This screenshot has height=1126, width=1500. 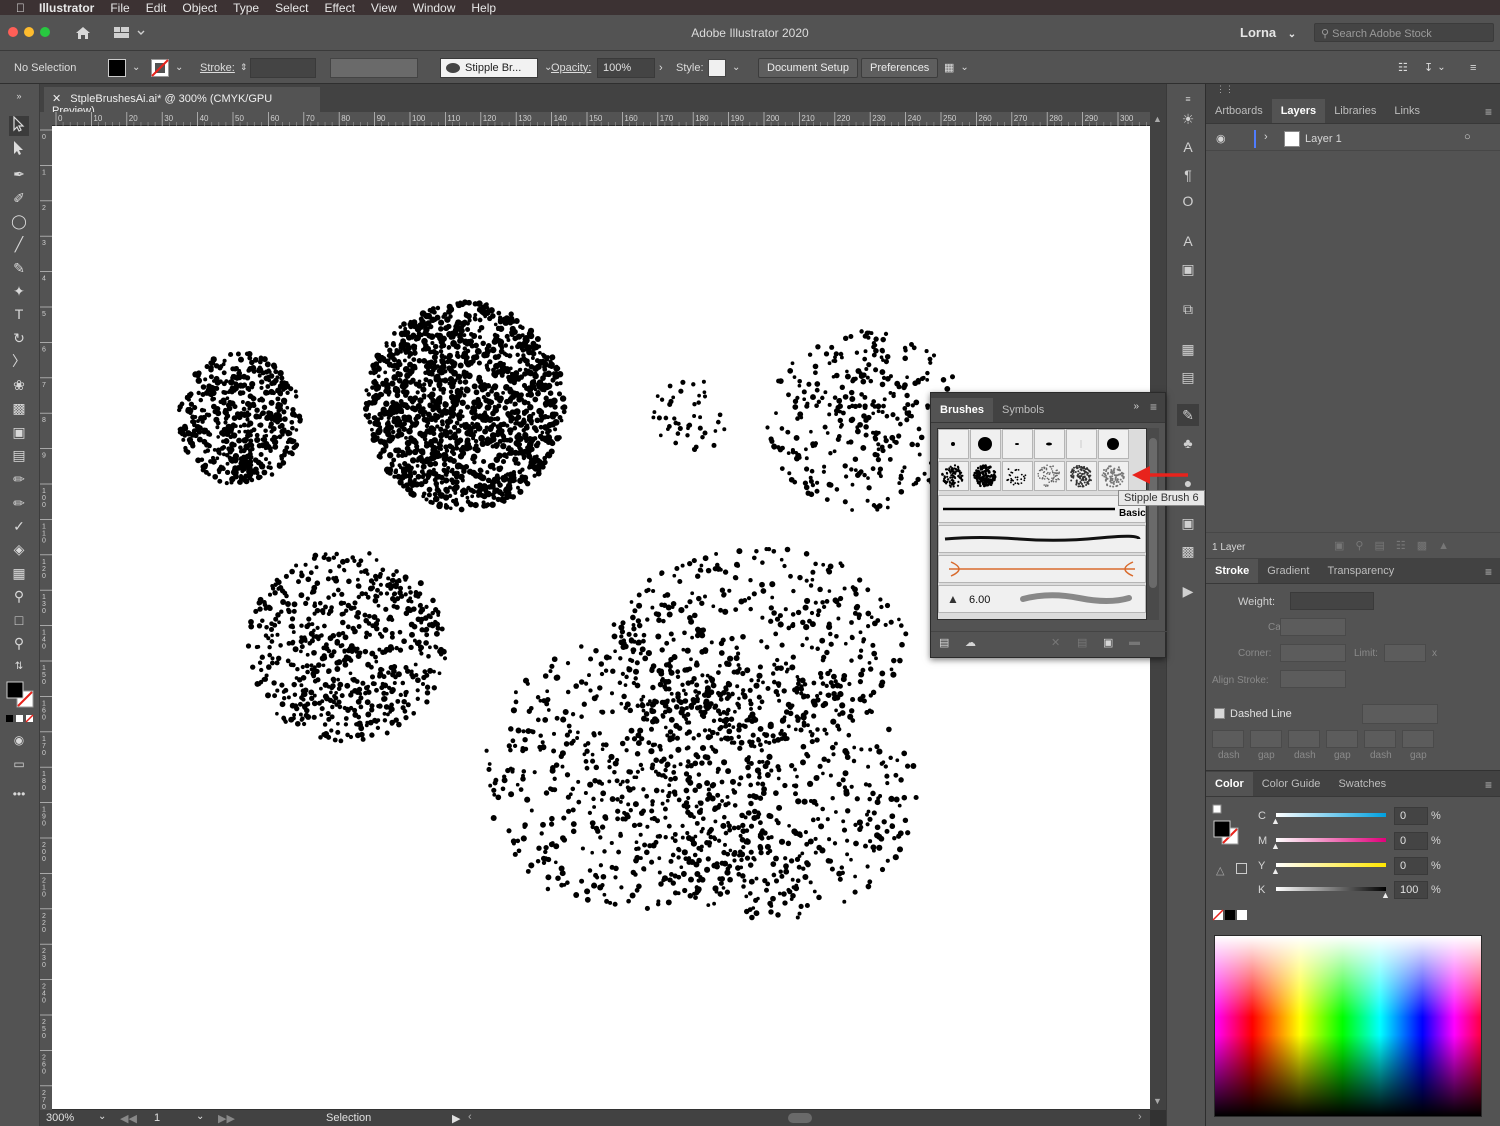 What do you see at coordinates (128, 1118) in the screenshot?
I see `first-artboard-icon: ◀◀` at bounding box center [128, 1118].